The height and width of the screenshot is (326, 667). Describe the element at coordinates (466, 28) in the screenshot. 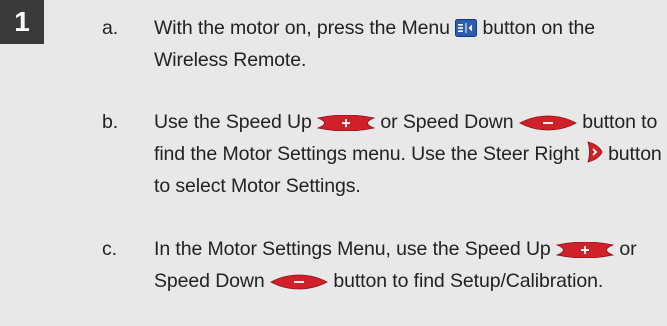

I see `menu-button-icon` at that location.